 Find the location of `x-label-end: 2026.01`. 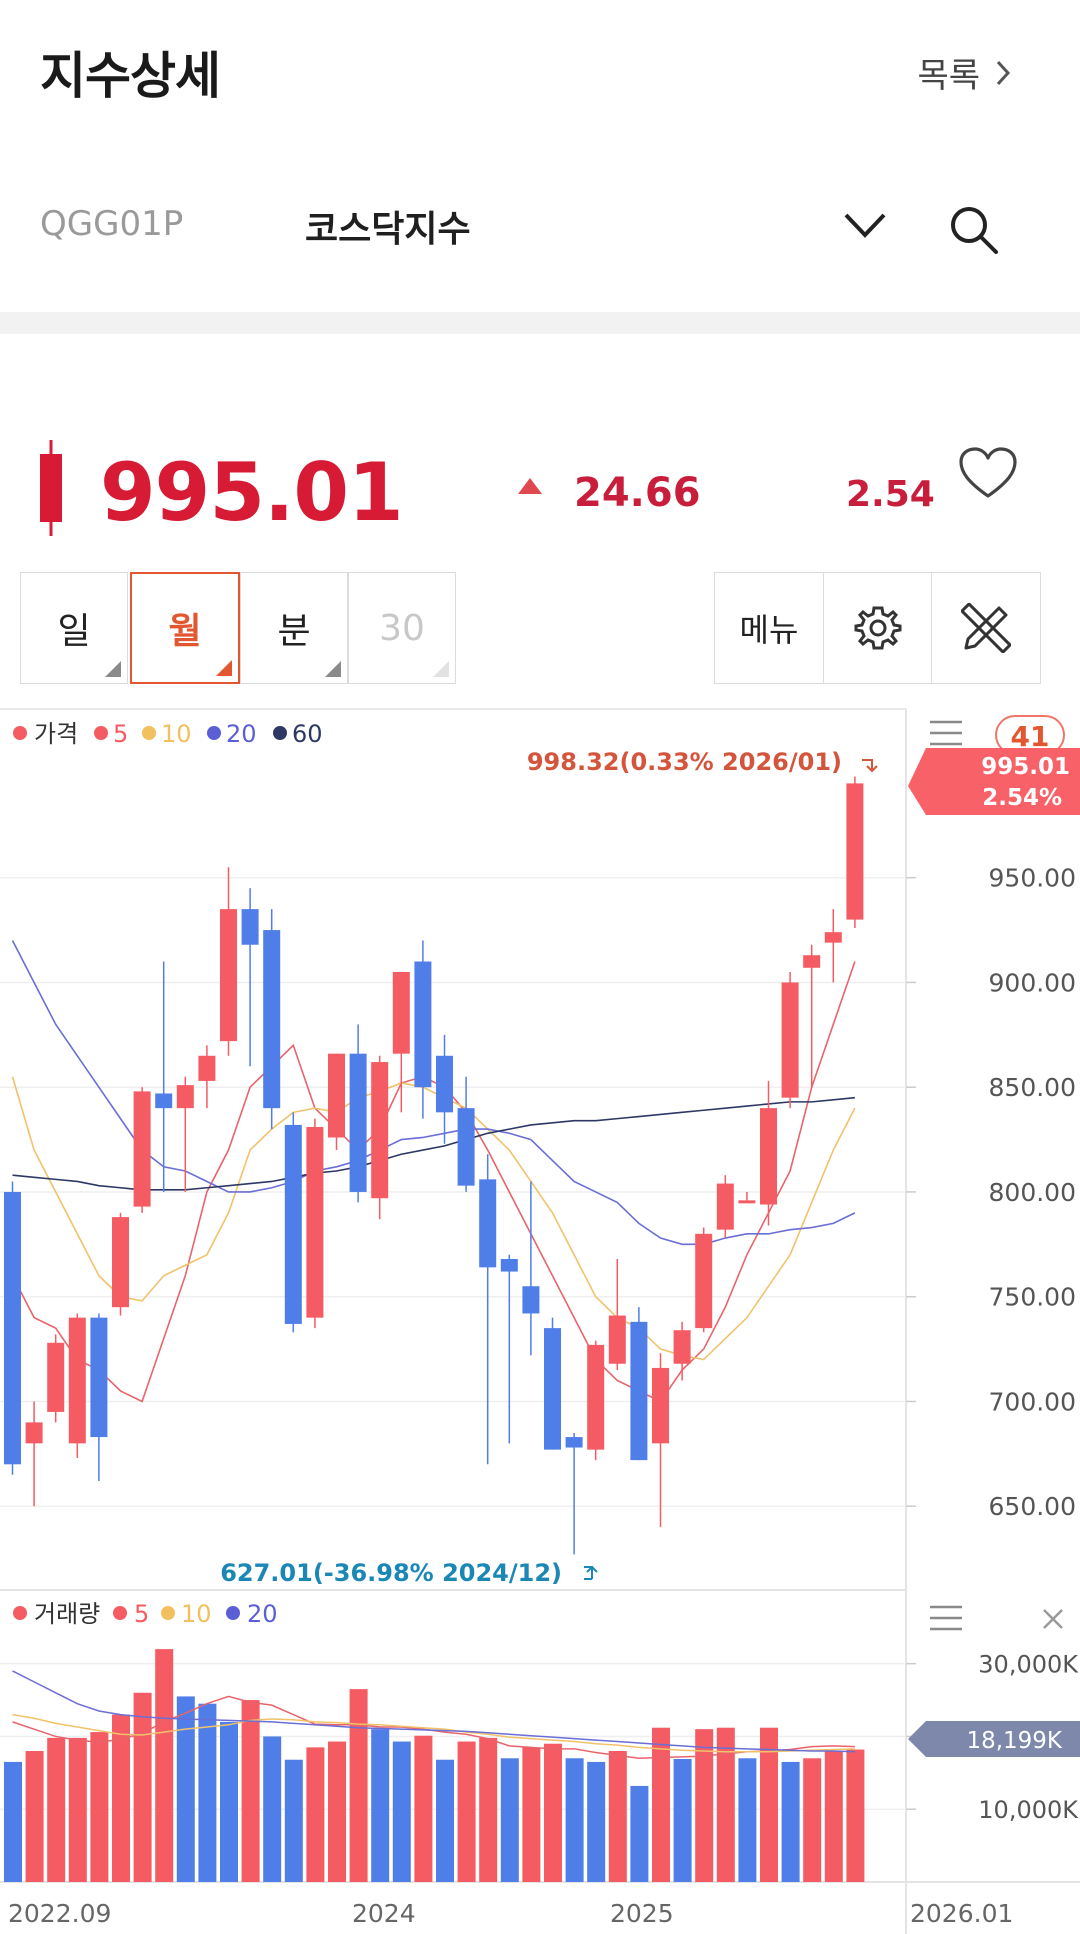

x-label-end: 2026.01 is located at coordinates (961, 1913).